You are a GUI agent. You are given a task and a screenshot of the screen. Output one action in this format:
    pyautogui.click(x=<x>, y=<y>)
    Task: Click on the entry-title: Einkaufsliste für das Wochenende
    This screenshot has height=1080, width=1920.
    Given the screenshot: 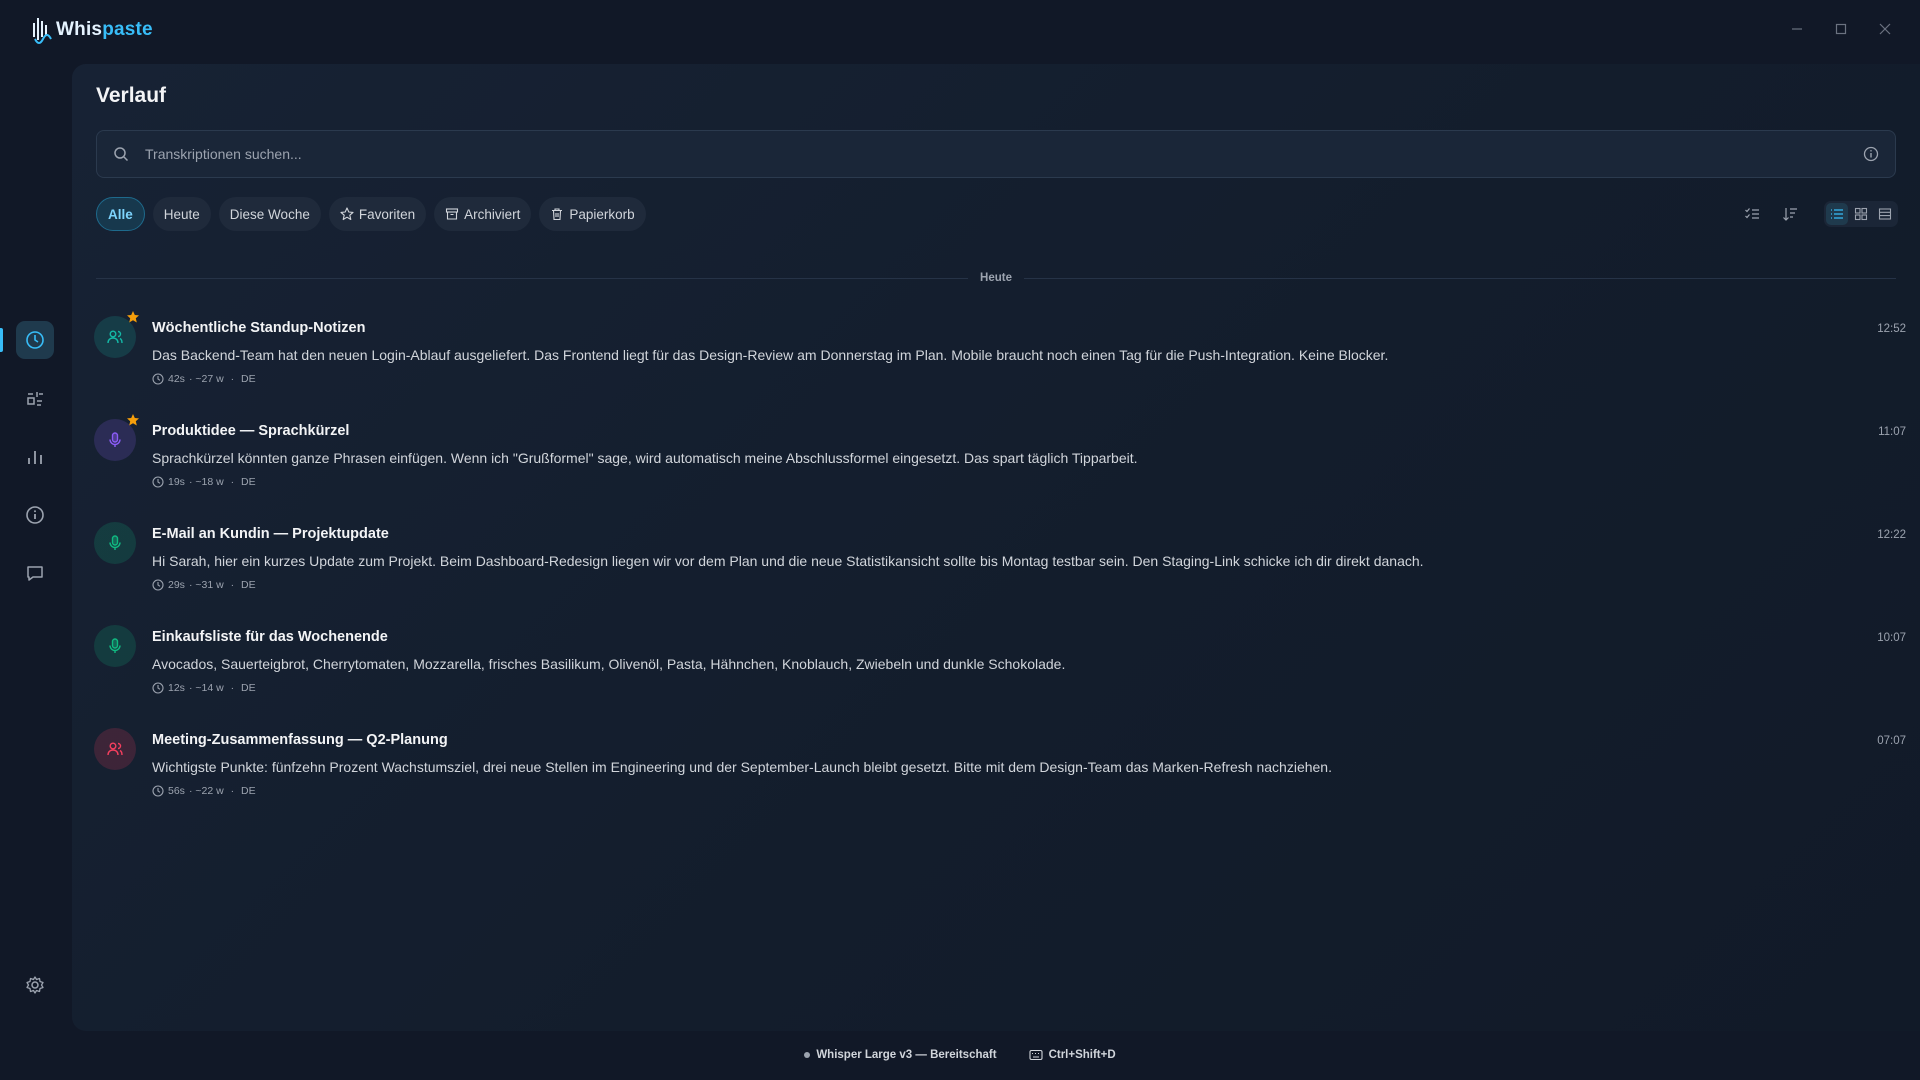 What is the action you would take?
    pyautogui.click(x=270, y=637)
    